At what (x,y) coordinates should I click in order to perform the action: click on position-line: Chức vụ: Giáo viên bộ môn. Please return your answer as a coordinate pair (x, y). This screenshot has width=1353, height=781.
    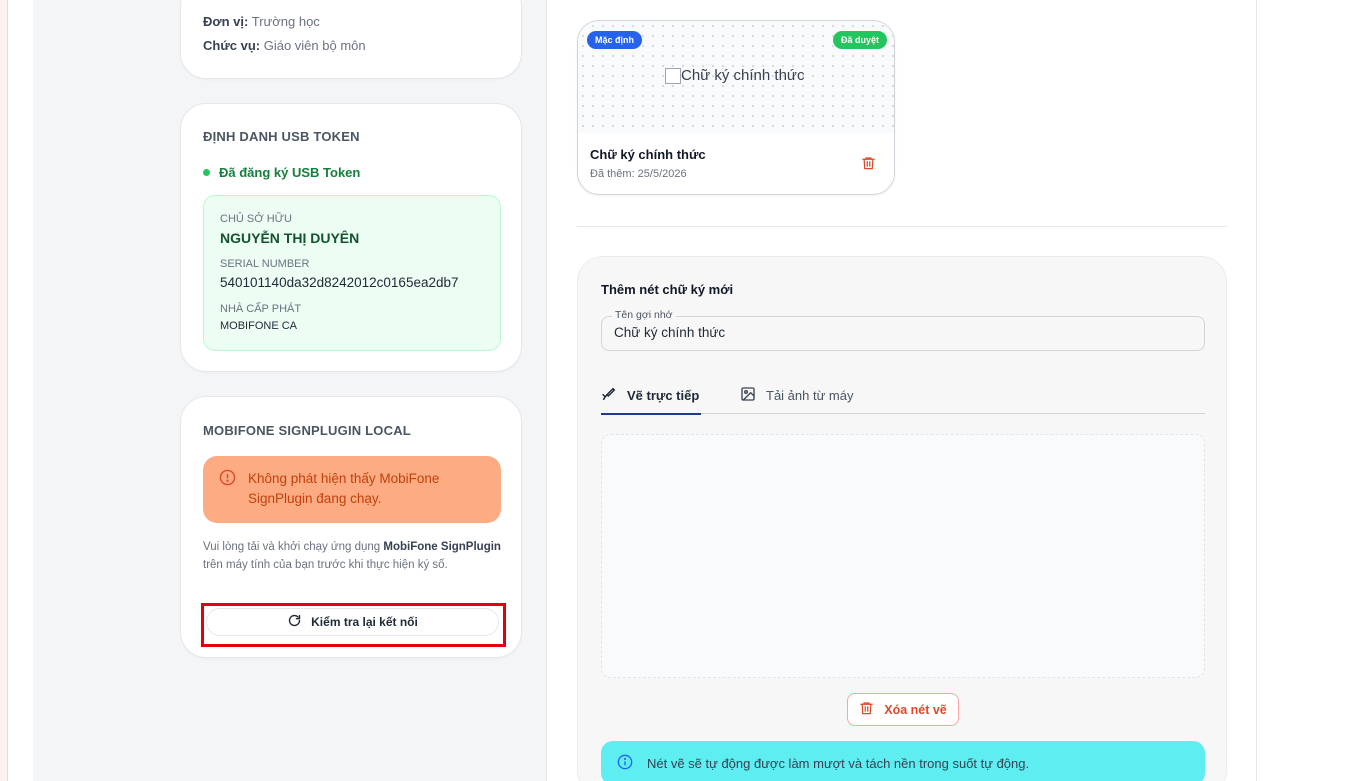
    Looking at the image, I should click on (284, 45).